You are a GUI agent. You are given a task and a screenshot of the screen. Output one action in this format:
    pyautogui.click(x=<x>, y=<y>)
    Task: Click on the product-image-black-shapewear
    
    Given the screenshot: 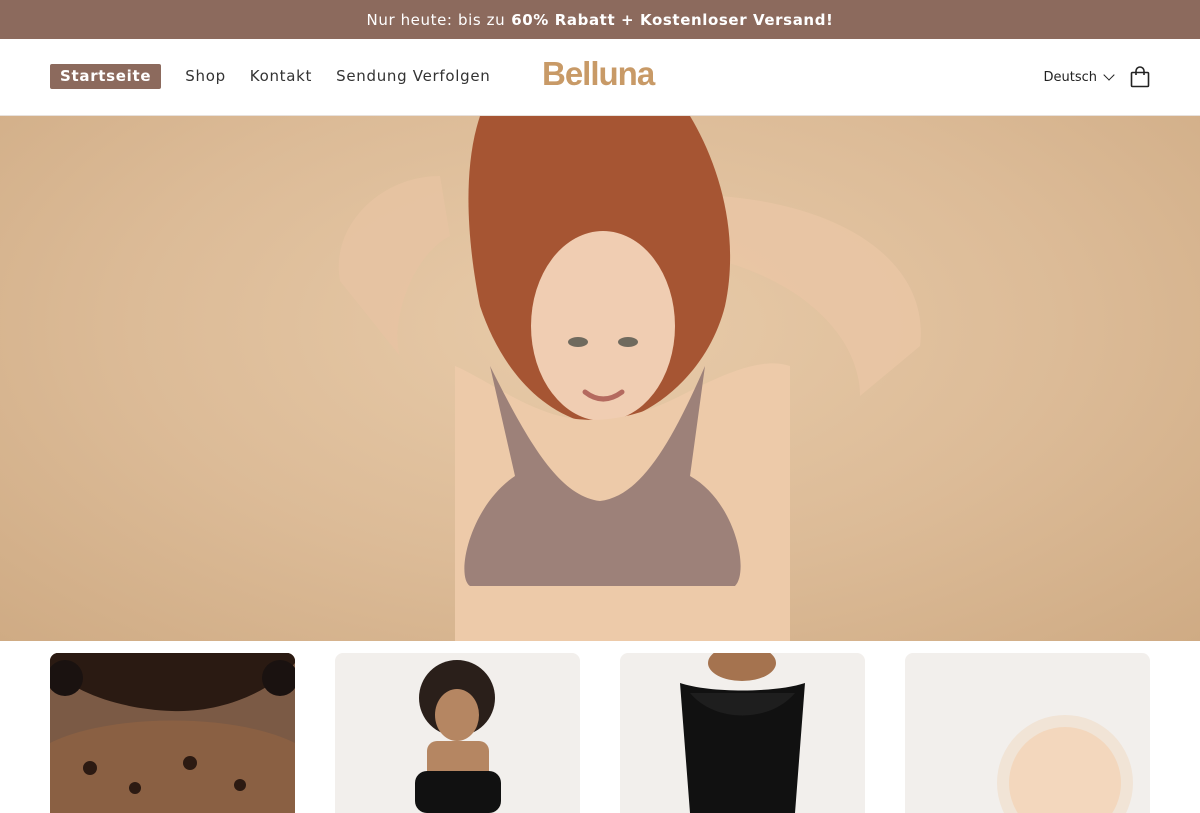 What is the action you would take?
    pyautogui.click(x=742, y=733)
    